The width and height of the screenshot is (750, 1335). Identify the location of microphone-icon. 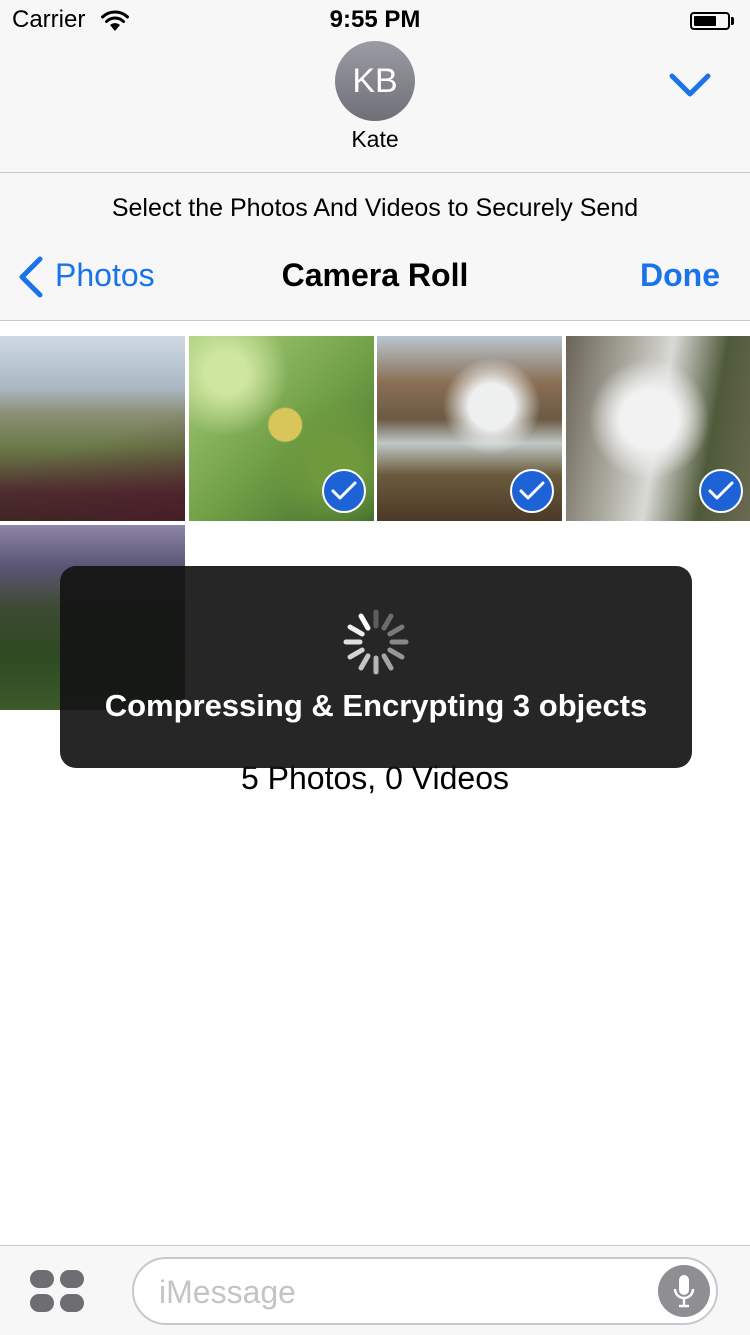
(684, 1291).